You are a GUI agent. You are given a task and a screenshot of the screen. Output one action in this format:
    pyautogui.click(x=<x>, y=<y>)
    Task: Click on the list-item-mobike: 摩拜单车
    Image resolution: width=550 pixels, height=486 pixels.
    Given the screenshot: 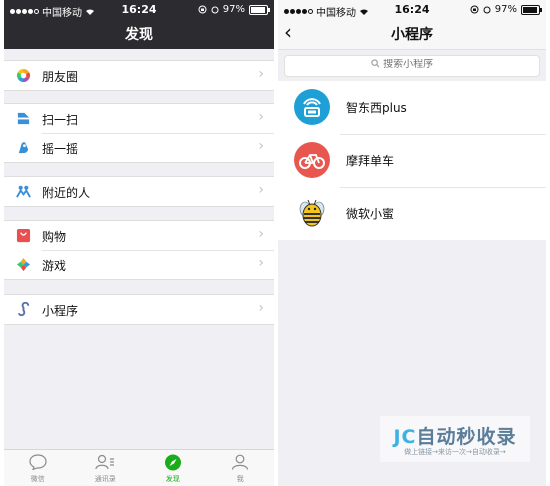 What is the action you would take?
    pyautogui.click(x=412, y=160)
    